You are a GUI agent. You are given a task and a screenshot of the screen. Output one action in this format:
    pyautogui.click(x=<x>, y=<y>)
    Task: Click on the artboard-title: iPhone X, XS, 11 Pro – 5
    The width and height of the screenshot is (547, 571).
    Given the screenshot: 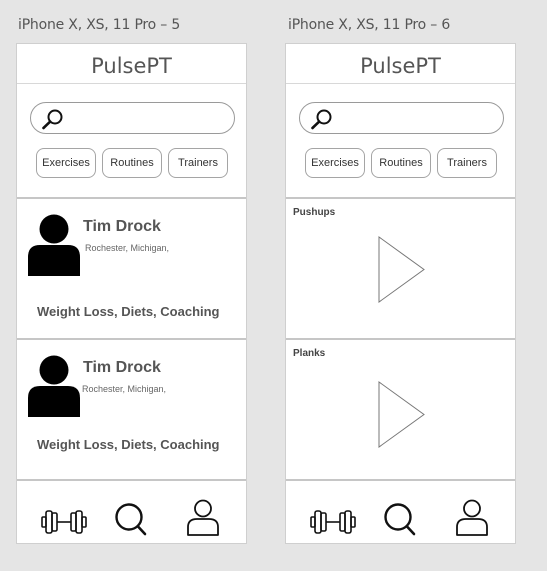 What is the action you would take?
    pyautogui.click(x=99, y=25)
    